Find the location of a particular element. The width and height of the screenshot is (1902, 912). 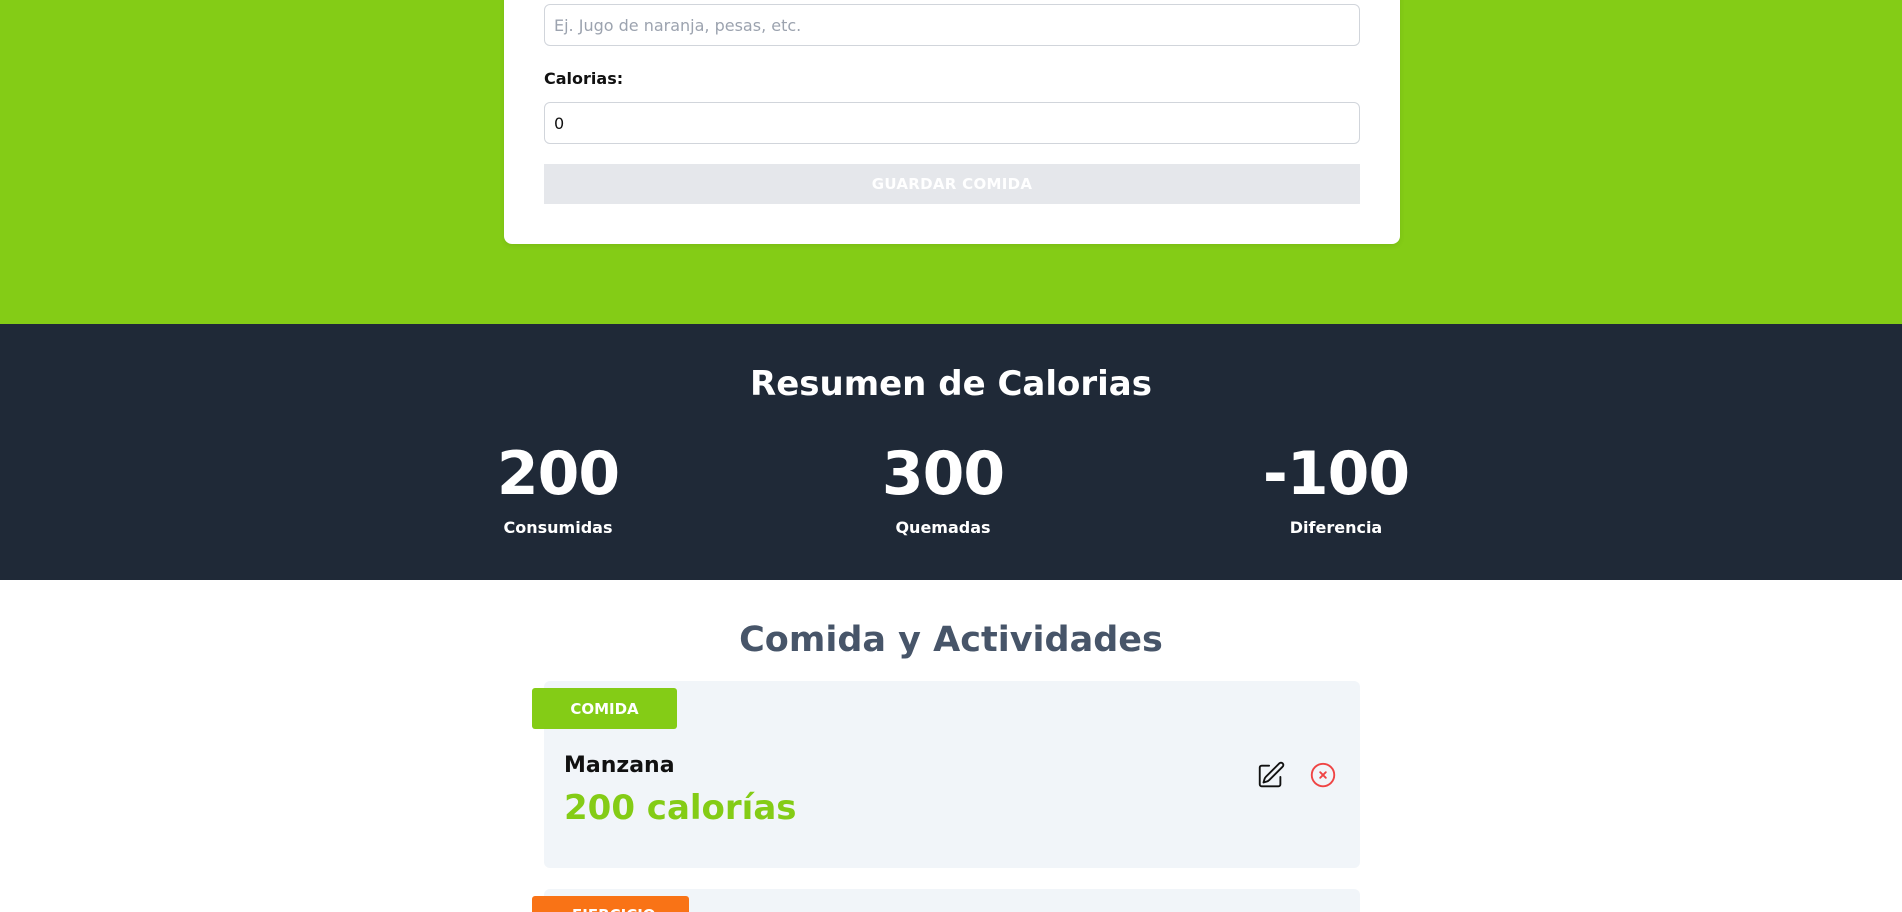

stat-value: 300 is located at coordinates (943, 474).